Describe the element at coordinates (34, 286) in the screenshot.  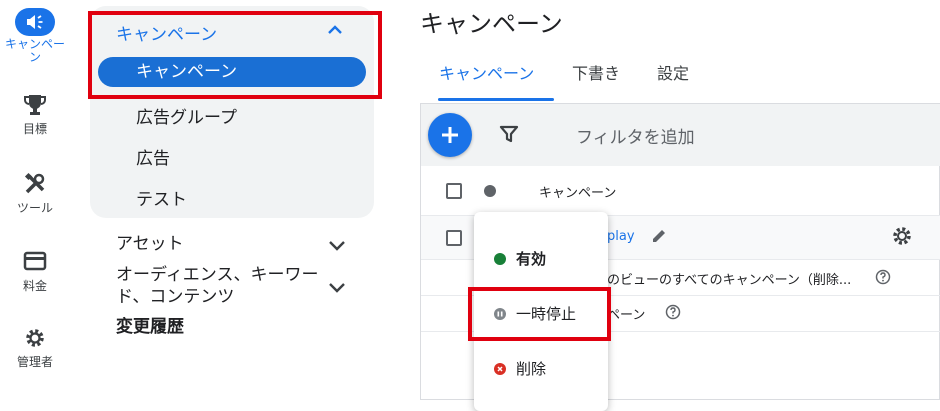
I see `rail-label-billing: 料金` at that location.